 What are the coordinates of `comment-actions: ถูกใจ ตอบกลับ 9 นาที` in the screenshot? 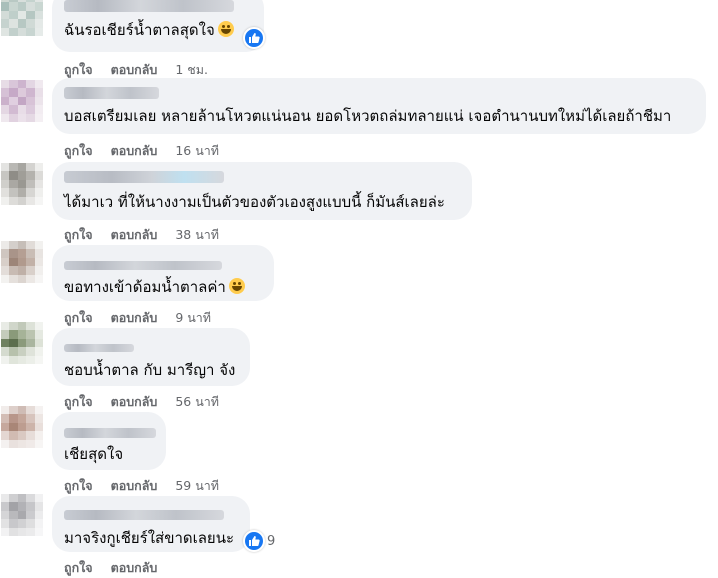 It's located at (137, 318).